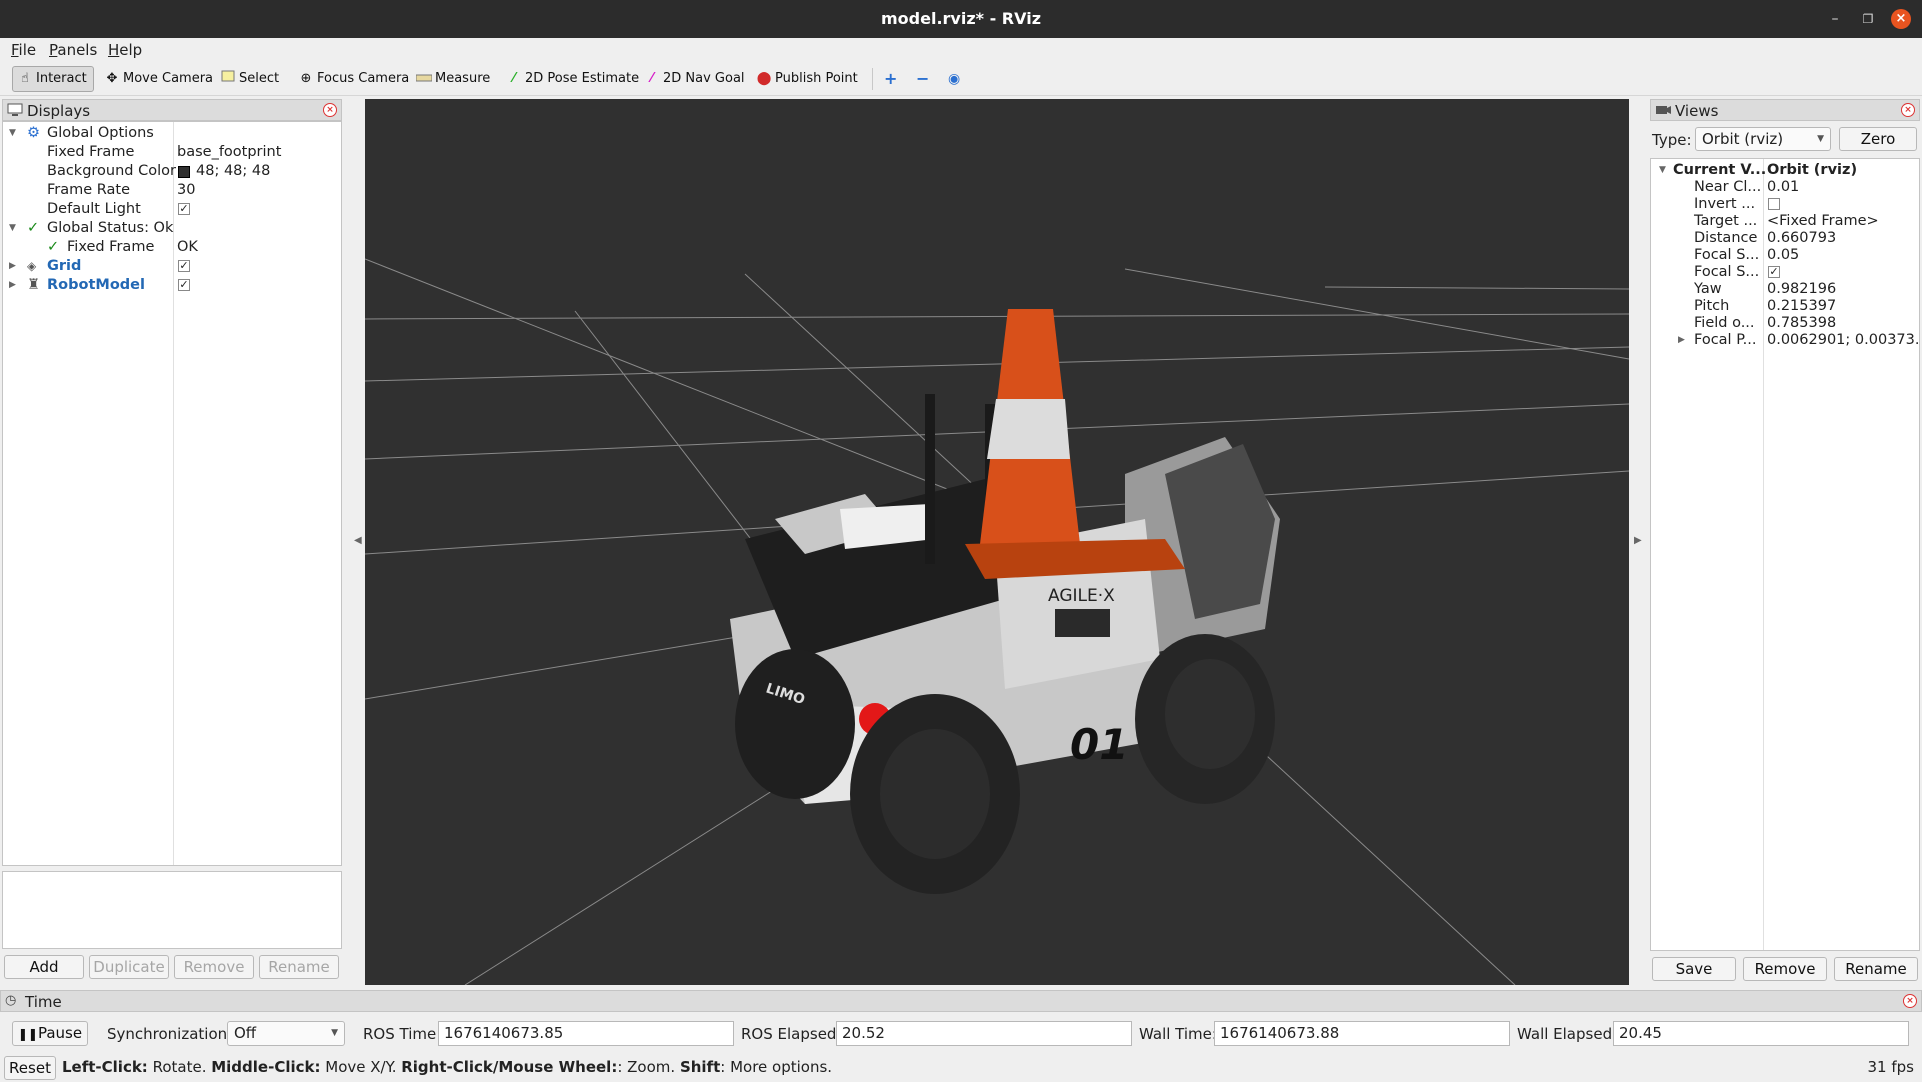 The image size is (1922, 1082). What do you see at coordinates (1868, 19) in the screenshot?
I see `maximize-icon: ❐` at bounding box center [1868, 19].